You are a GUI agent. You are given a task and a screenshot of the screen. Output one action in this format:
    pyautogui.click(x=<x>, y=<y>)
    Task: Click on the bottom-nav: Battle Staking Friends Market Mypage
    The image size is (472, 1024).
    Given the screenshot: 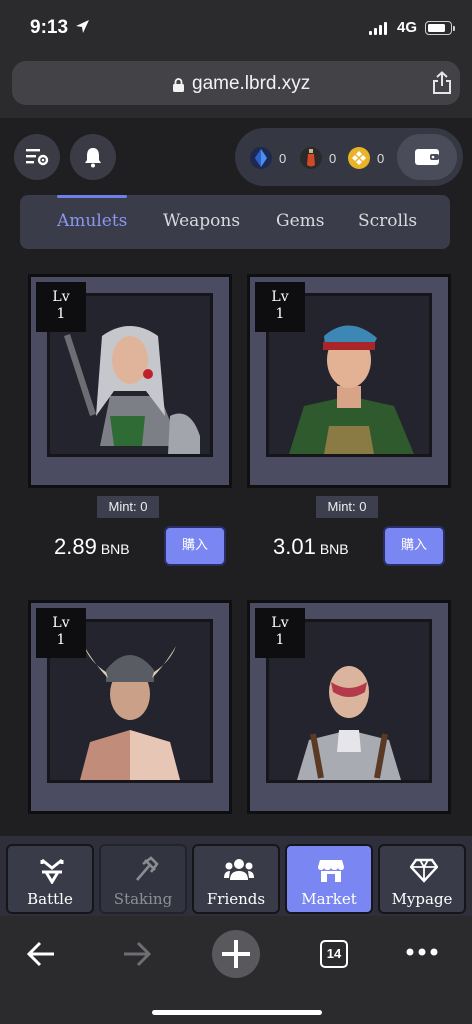 What is the action you would take?
    pyautogui.click(x=236, y=876)
    